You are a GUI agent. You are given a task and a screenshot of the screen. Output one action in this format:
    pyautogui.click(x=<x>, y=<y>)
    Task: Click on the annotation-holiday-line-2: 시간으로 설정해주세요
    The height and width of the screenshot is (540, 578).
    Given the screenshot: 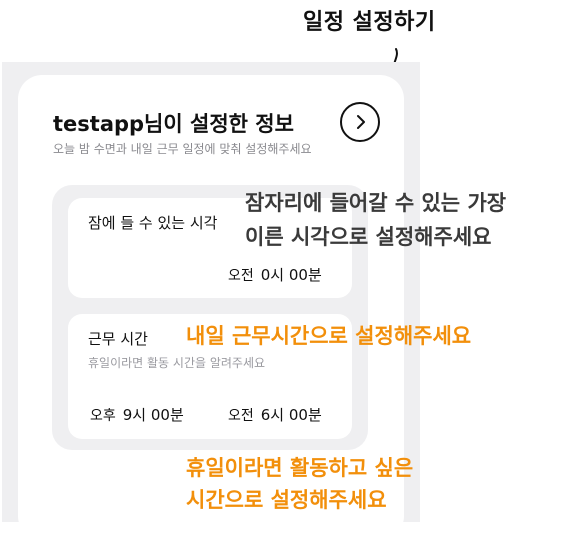 What is the action you would take?
    pyautogui.click(x=286, y=500)
    